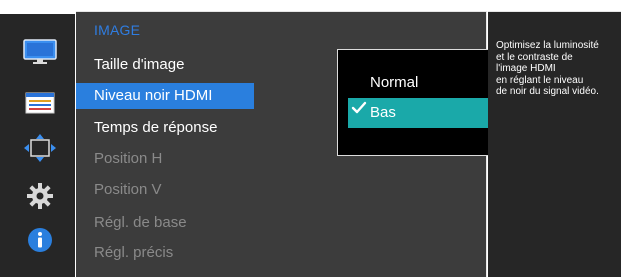  I want to click on menu-item-regl-precis: Régl. précis, so click(134, 252).